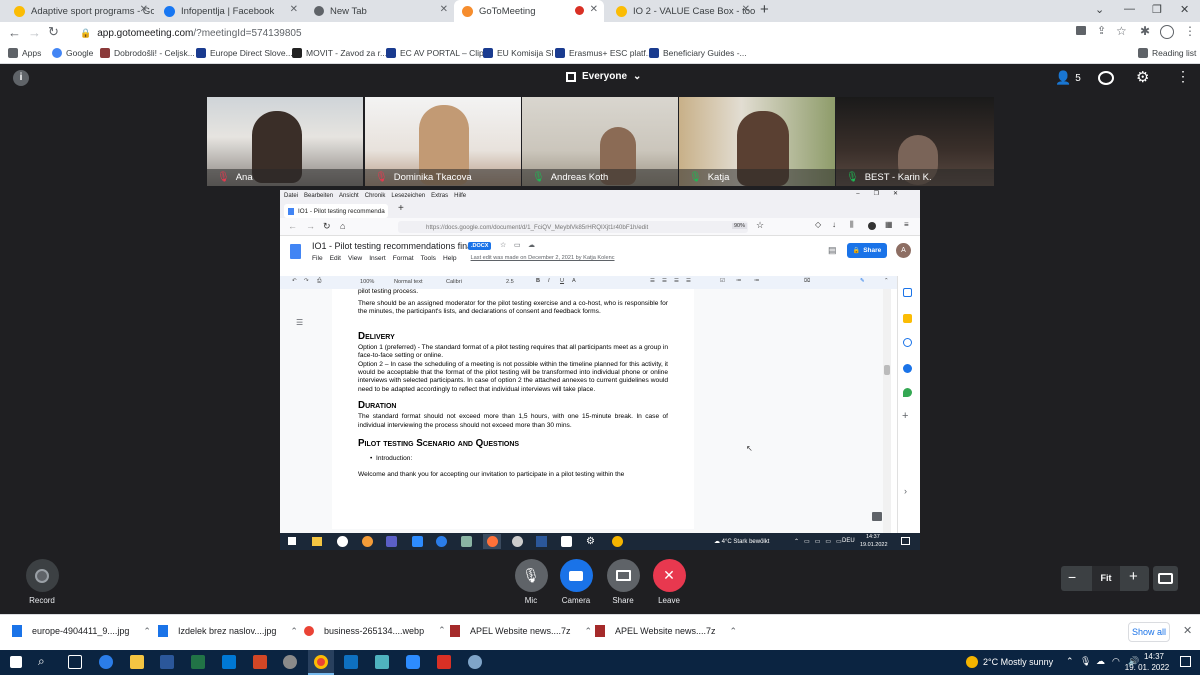  I want to click on audience-selector: Everyone ⌄, so click(603, 76).